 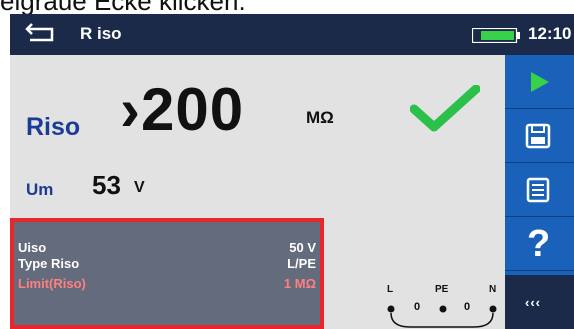 I want to click on start-button, so click(x=539, y=82).